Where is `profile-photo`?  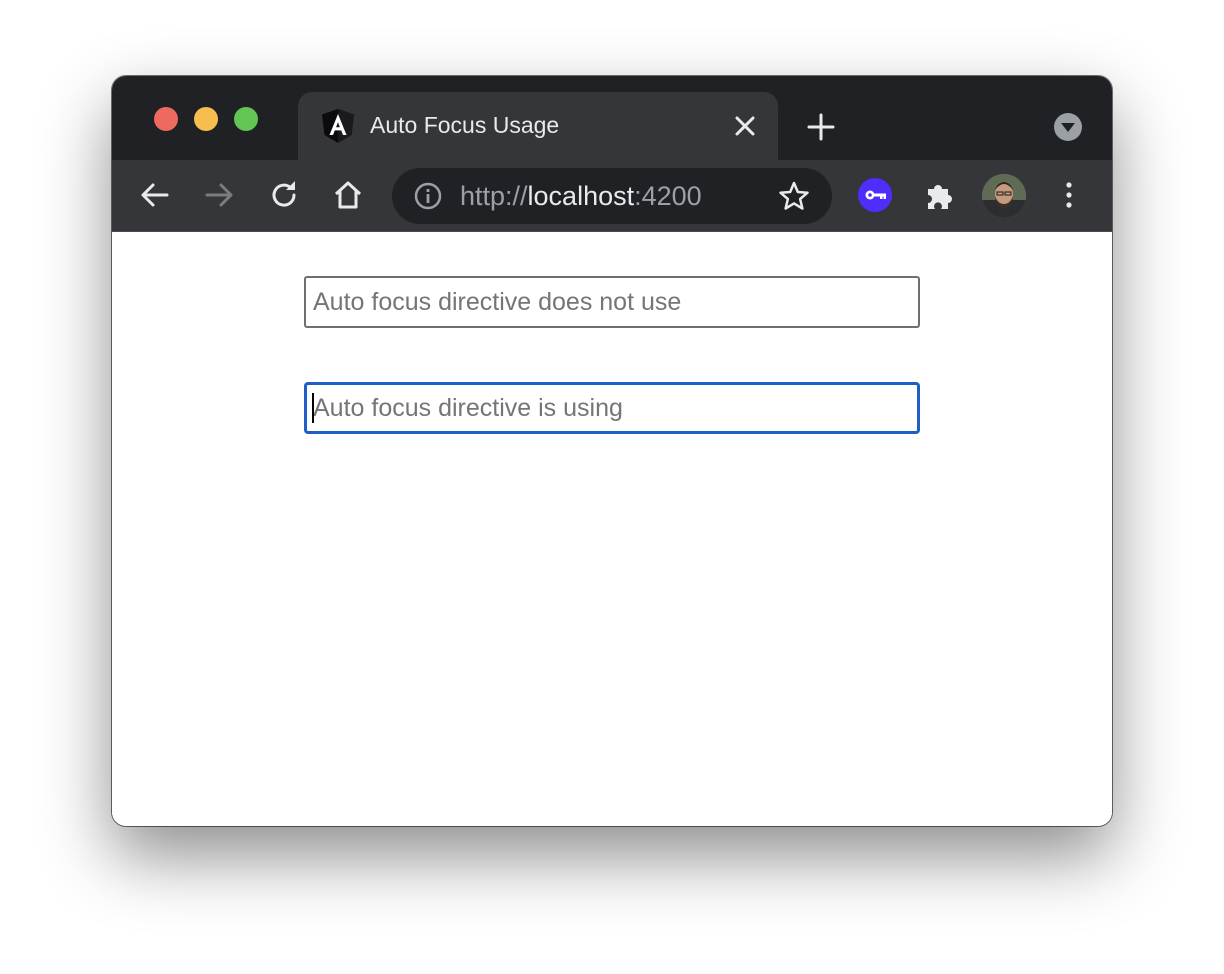
profile-photo is located at coordinates (1004, 196).